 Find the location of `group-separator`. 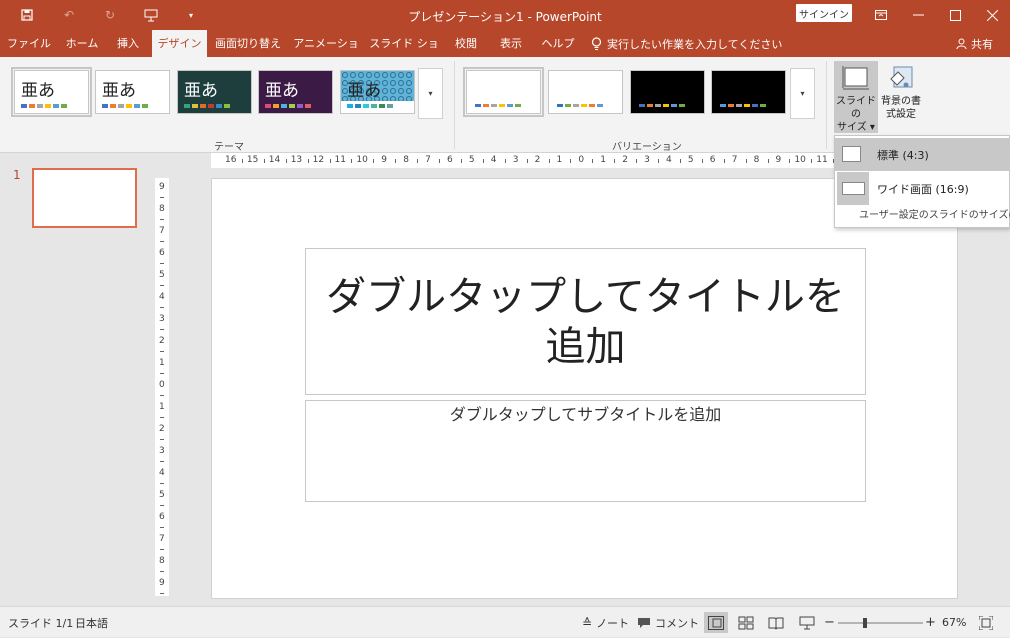

group-separator is located at coordinates (826, 105).